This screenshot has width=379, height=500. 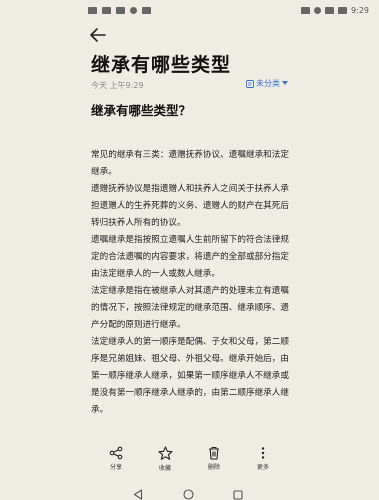 I want to click on trash-icon, so click(x=214, y=453).